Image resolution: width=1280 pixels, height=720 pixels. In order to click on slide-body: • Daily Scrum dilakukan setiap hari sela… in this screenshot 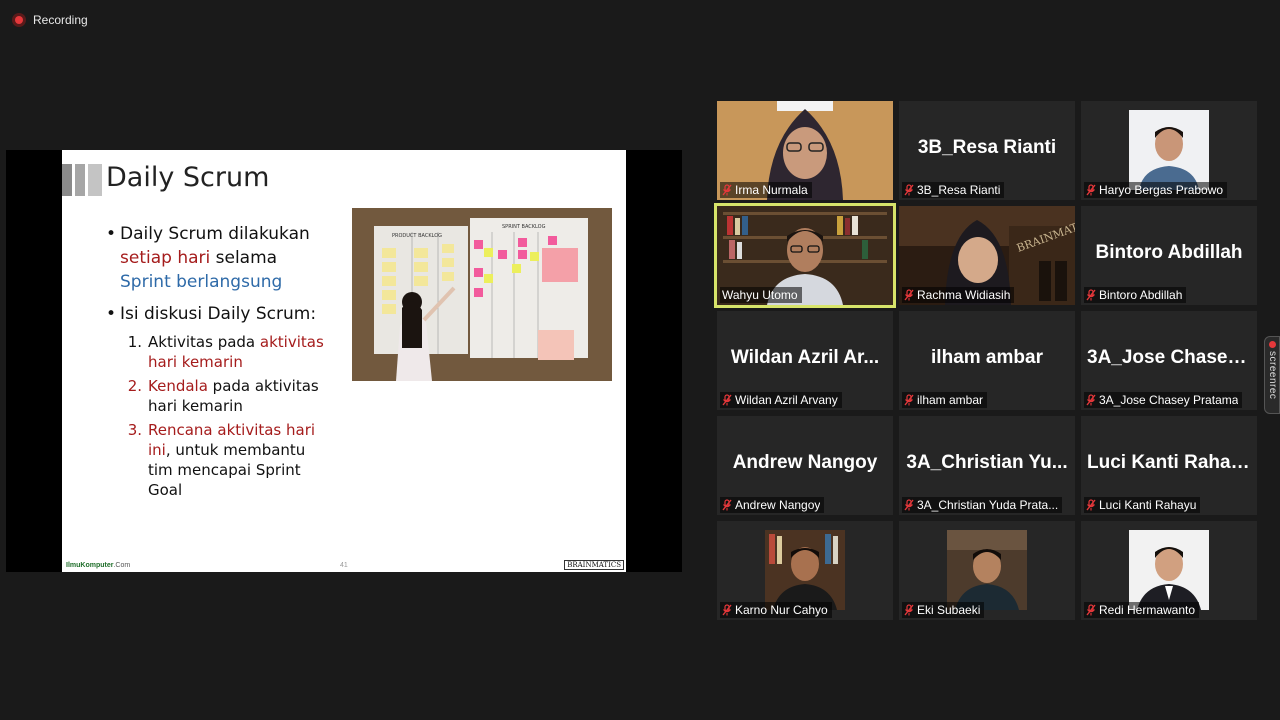, I will do `click(218, 363)`.